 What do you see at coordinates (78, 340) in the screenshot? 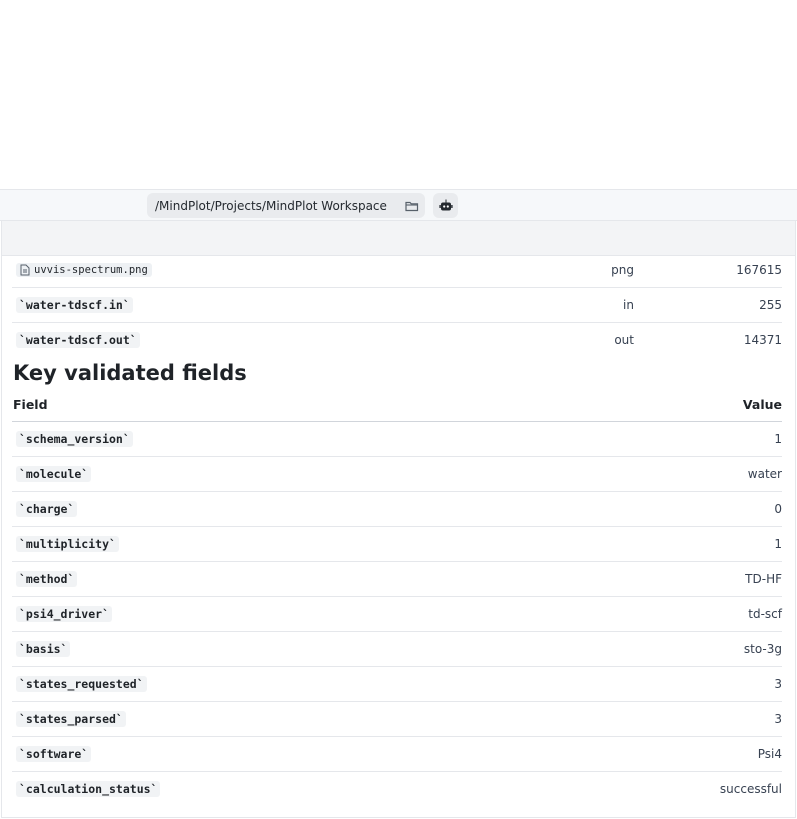
I see `file-name: `water-tdscf.out`` at bounding box center [78, 340].